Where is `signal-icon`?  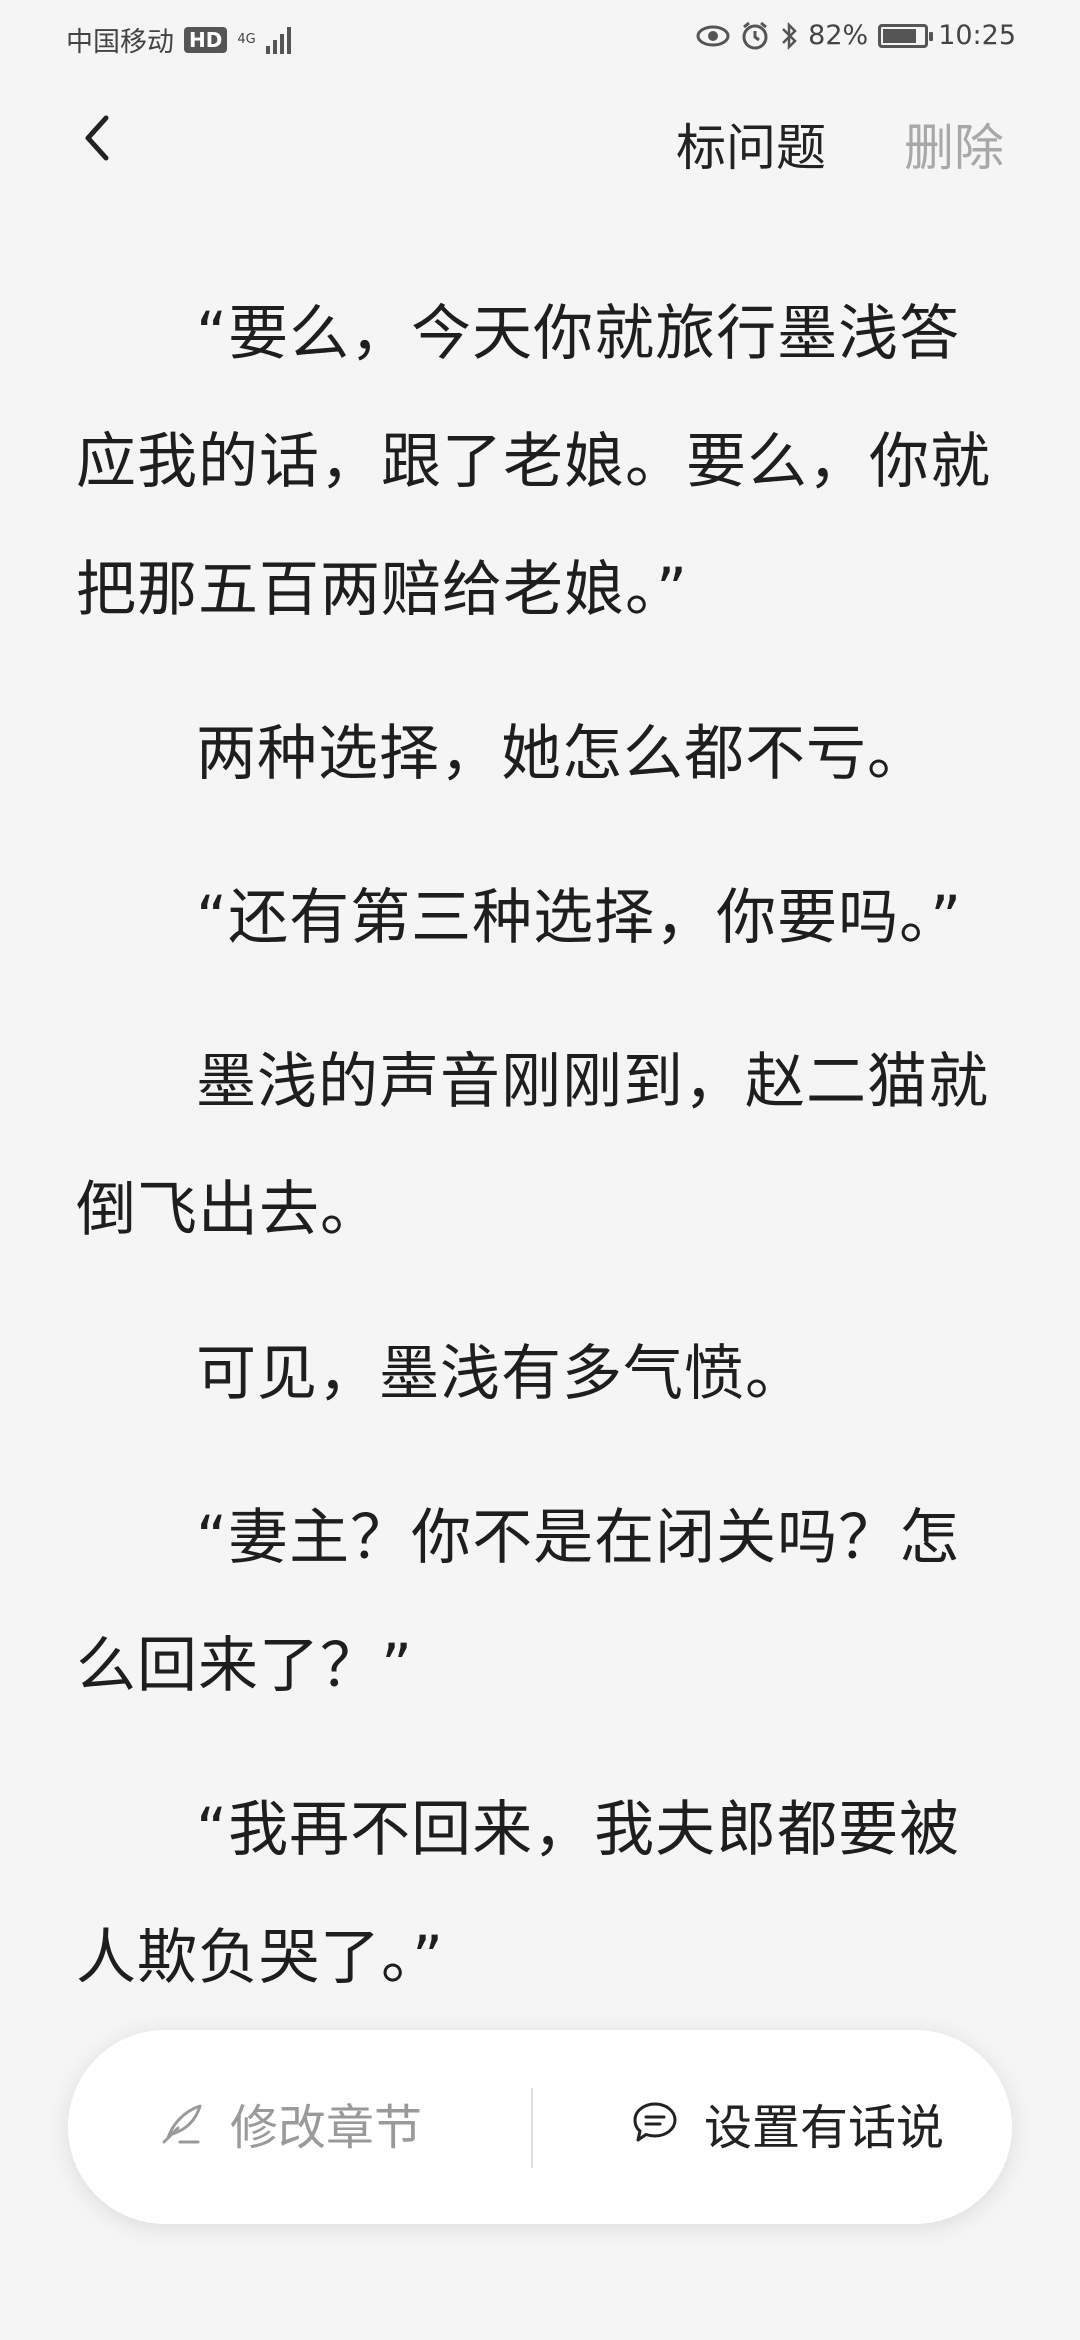
signal-icon is located at coordinates (278, 40).